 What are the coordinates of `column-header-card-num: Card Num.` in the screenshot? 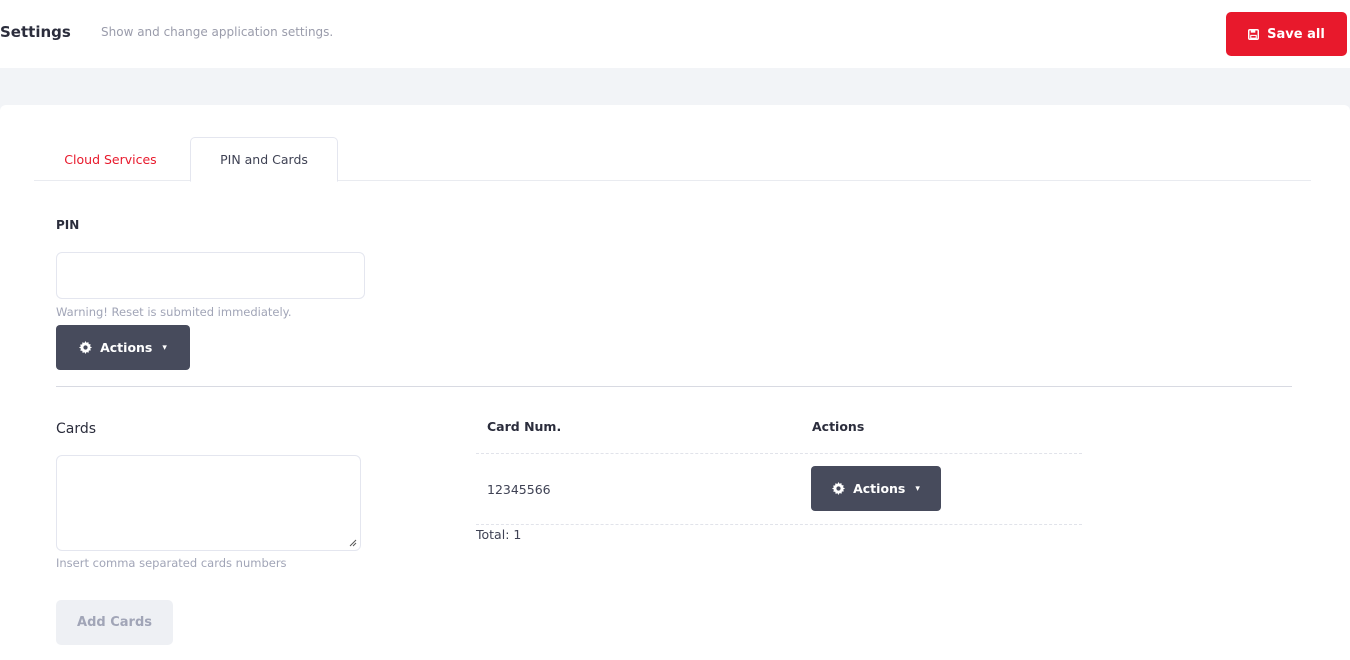 It's located at (524, 426).